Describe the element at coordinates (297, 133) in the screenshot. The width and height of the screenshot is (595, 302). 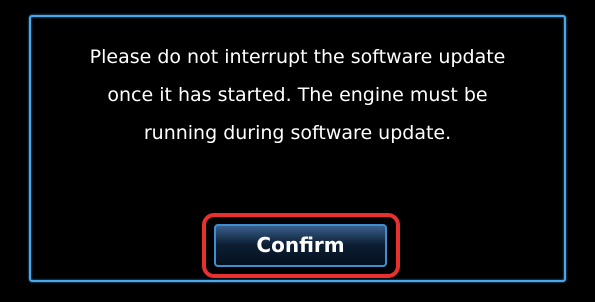
I see `message-line-3: running during software update.` at that location.